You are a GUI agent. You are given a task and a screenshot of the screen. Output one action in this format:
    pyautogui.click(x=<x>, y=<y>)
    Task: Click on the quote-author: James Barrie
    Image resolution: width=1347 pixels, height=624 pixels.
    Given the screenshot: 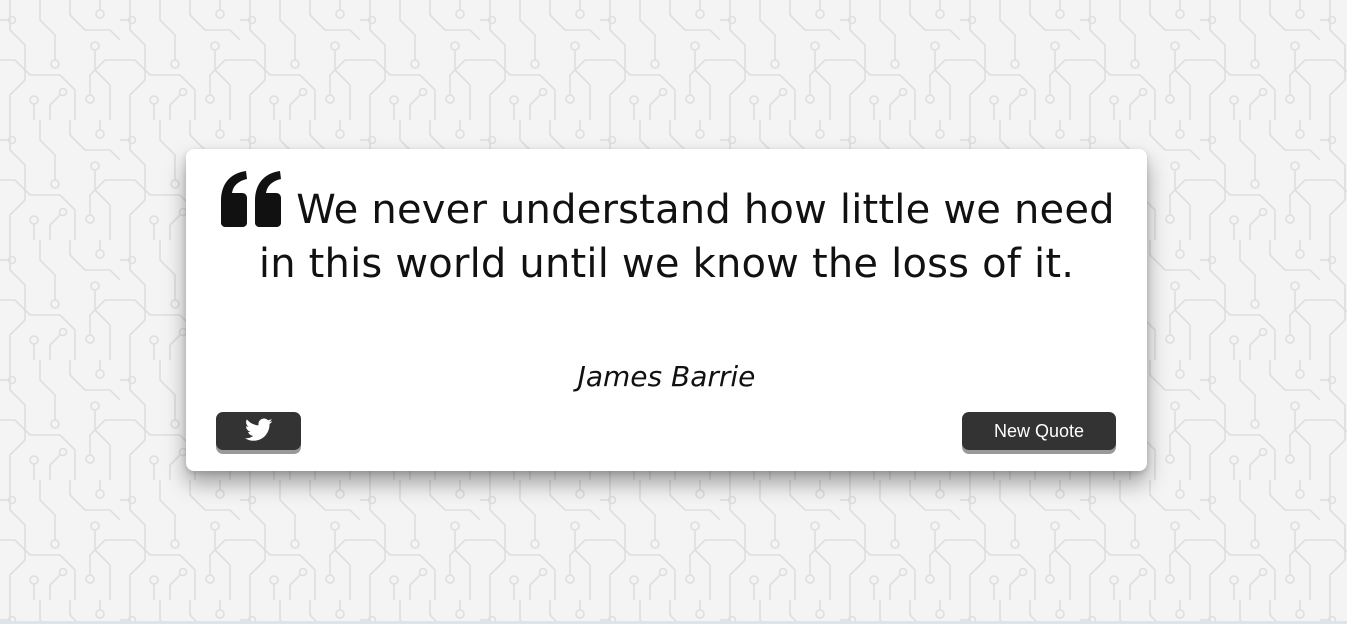 What is the action you would take?
    pyautogui.click(x=666, y=376)
    